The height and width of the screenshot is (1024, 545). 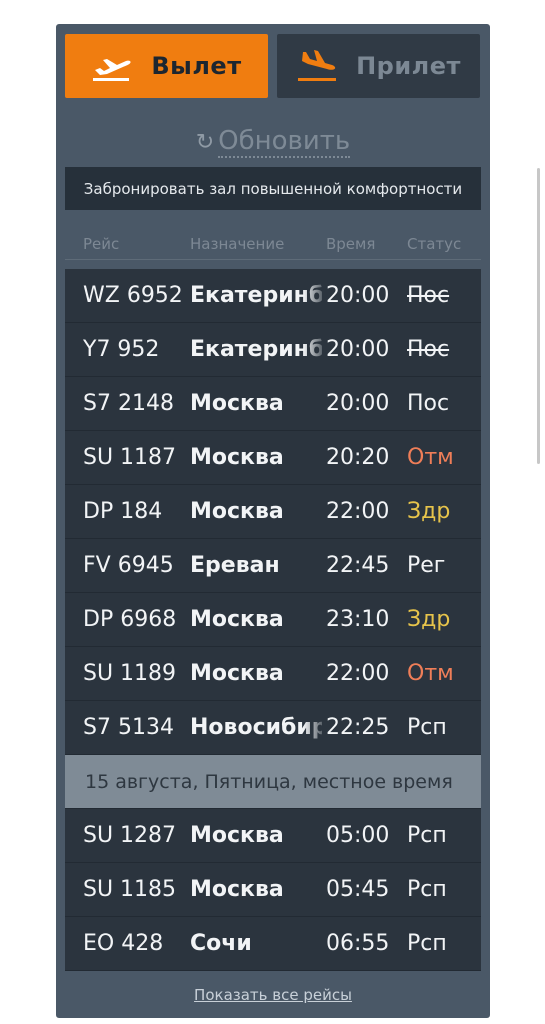 What do you see at coordinates (538, 316) in the screenshot?
I see `scrollbar` at bounding box center [538, 316].